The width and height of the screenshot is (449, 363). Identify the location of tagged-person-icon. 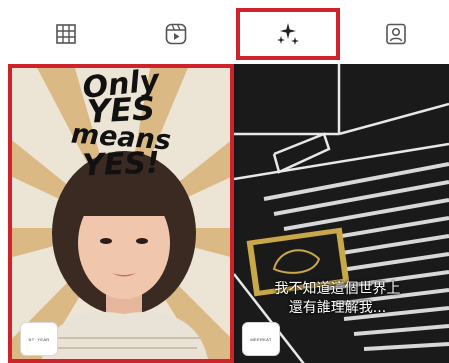
(396, 34).